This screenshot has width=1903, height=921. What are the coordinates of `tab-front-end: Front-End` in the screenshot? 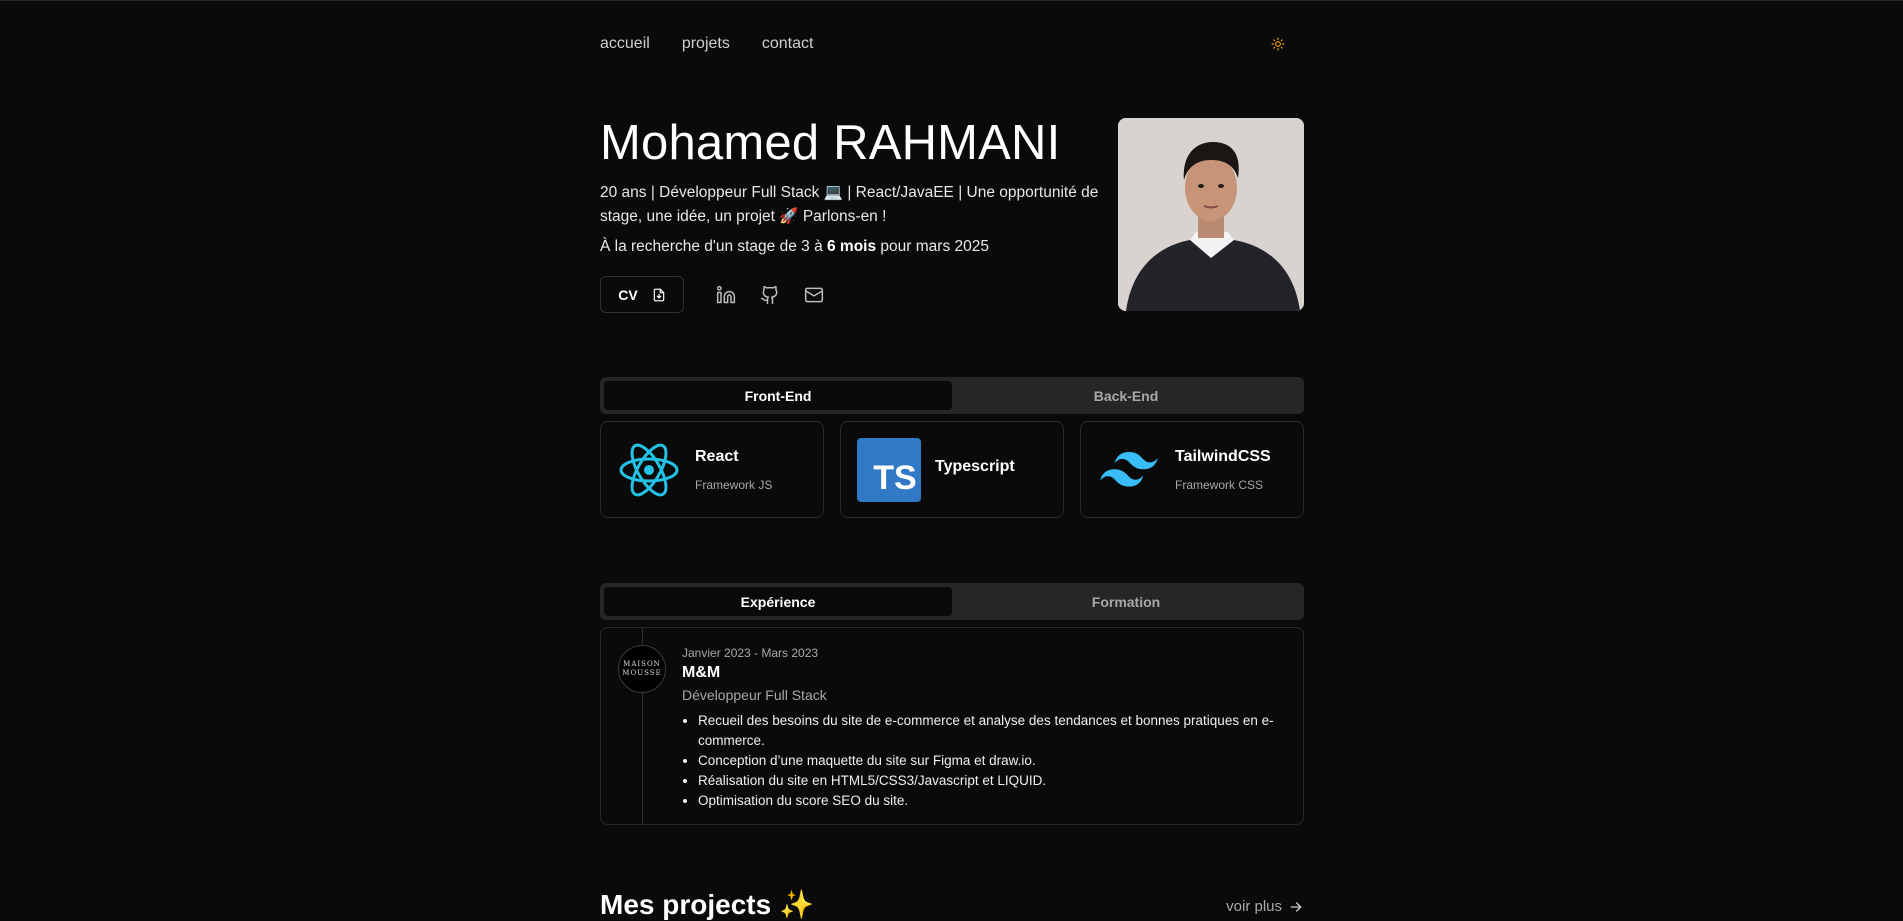 It's located at (778, 395).